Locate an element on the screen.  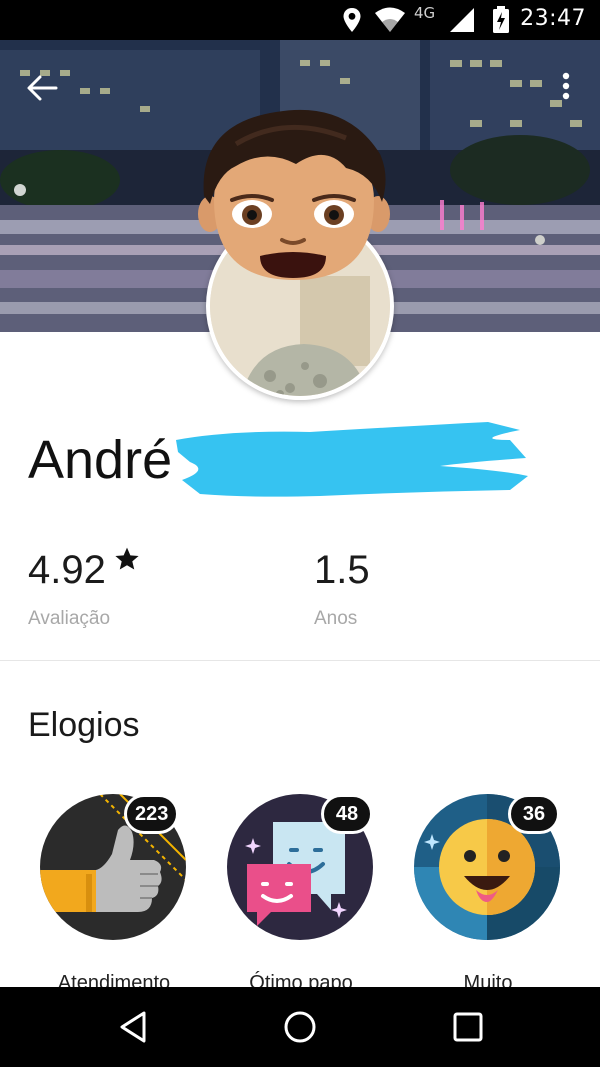
compliment-badge-atendimento: 223 Atendimento is located at coordinates (115, 894).